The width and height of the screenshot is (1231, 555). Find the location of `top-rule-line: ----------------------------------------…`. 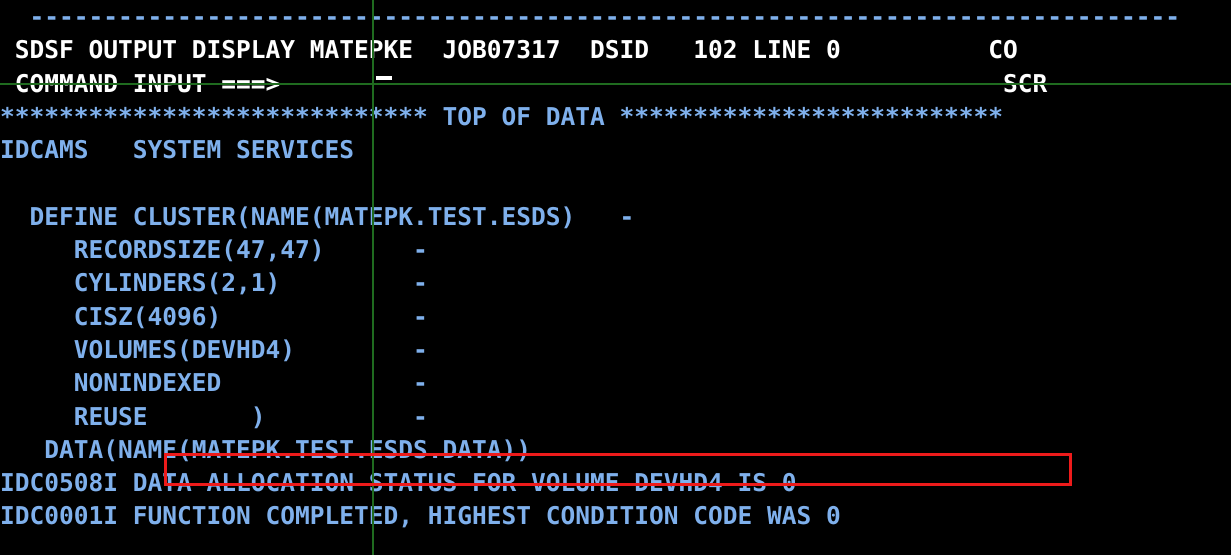

top-rule-line: ----------------------------------------… is located at coordinates (590, 16).